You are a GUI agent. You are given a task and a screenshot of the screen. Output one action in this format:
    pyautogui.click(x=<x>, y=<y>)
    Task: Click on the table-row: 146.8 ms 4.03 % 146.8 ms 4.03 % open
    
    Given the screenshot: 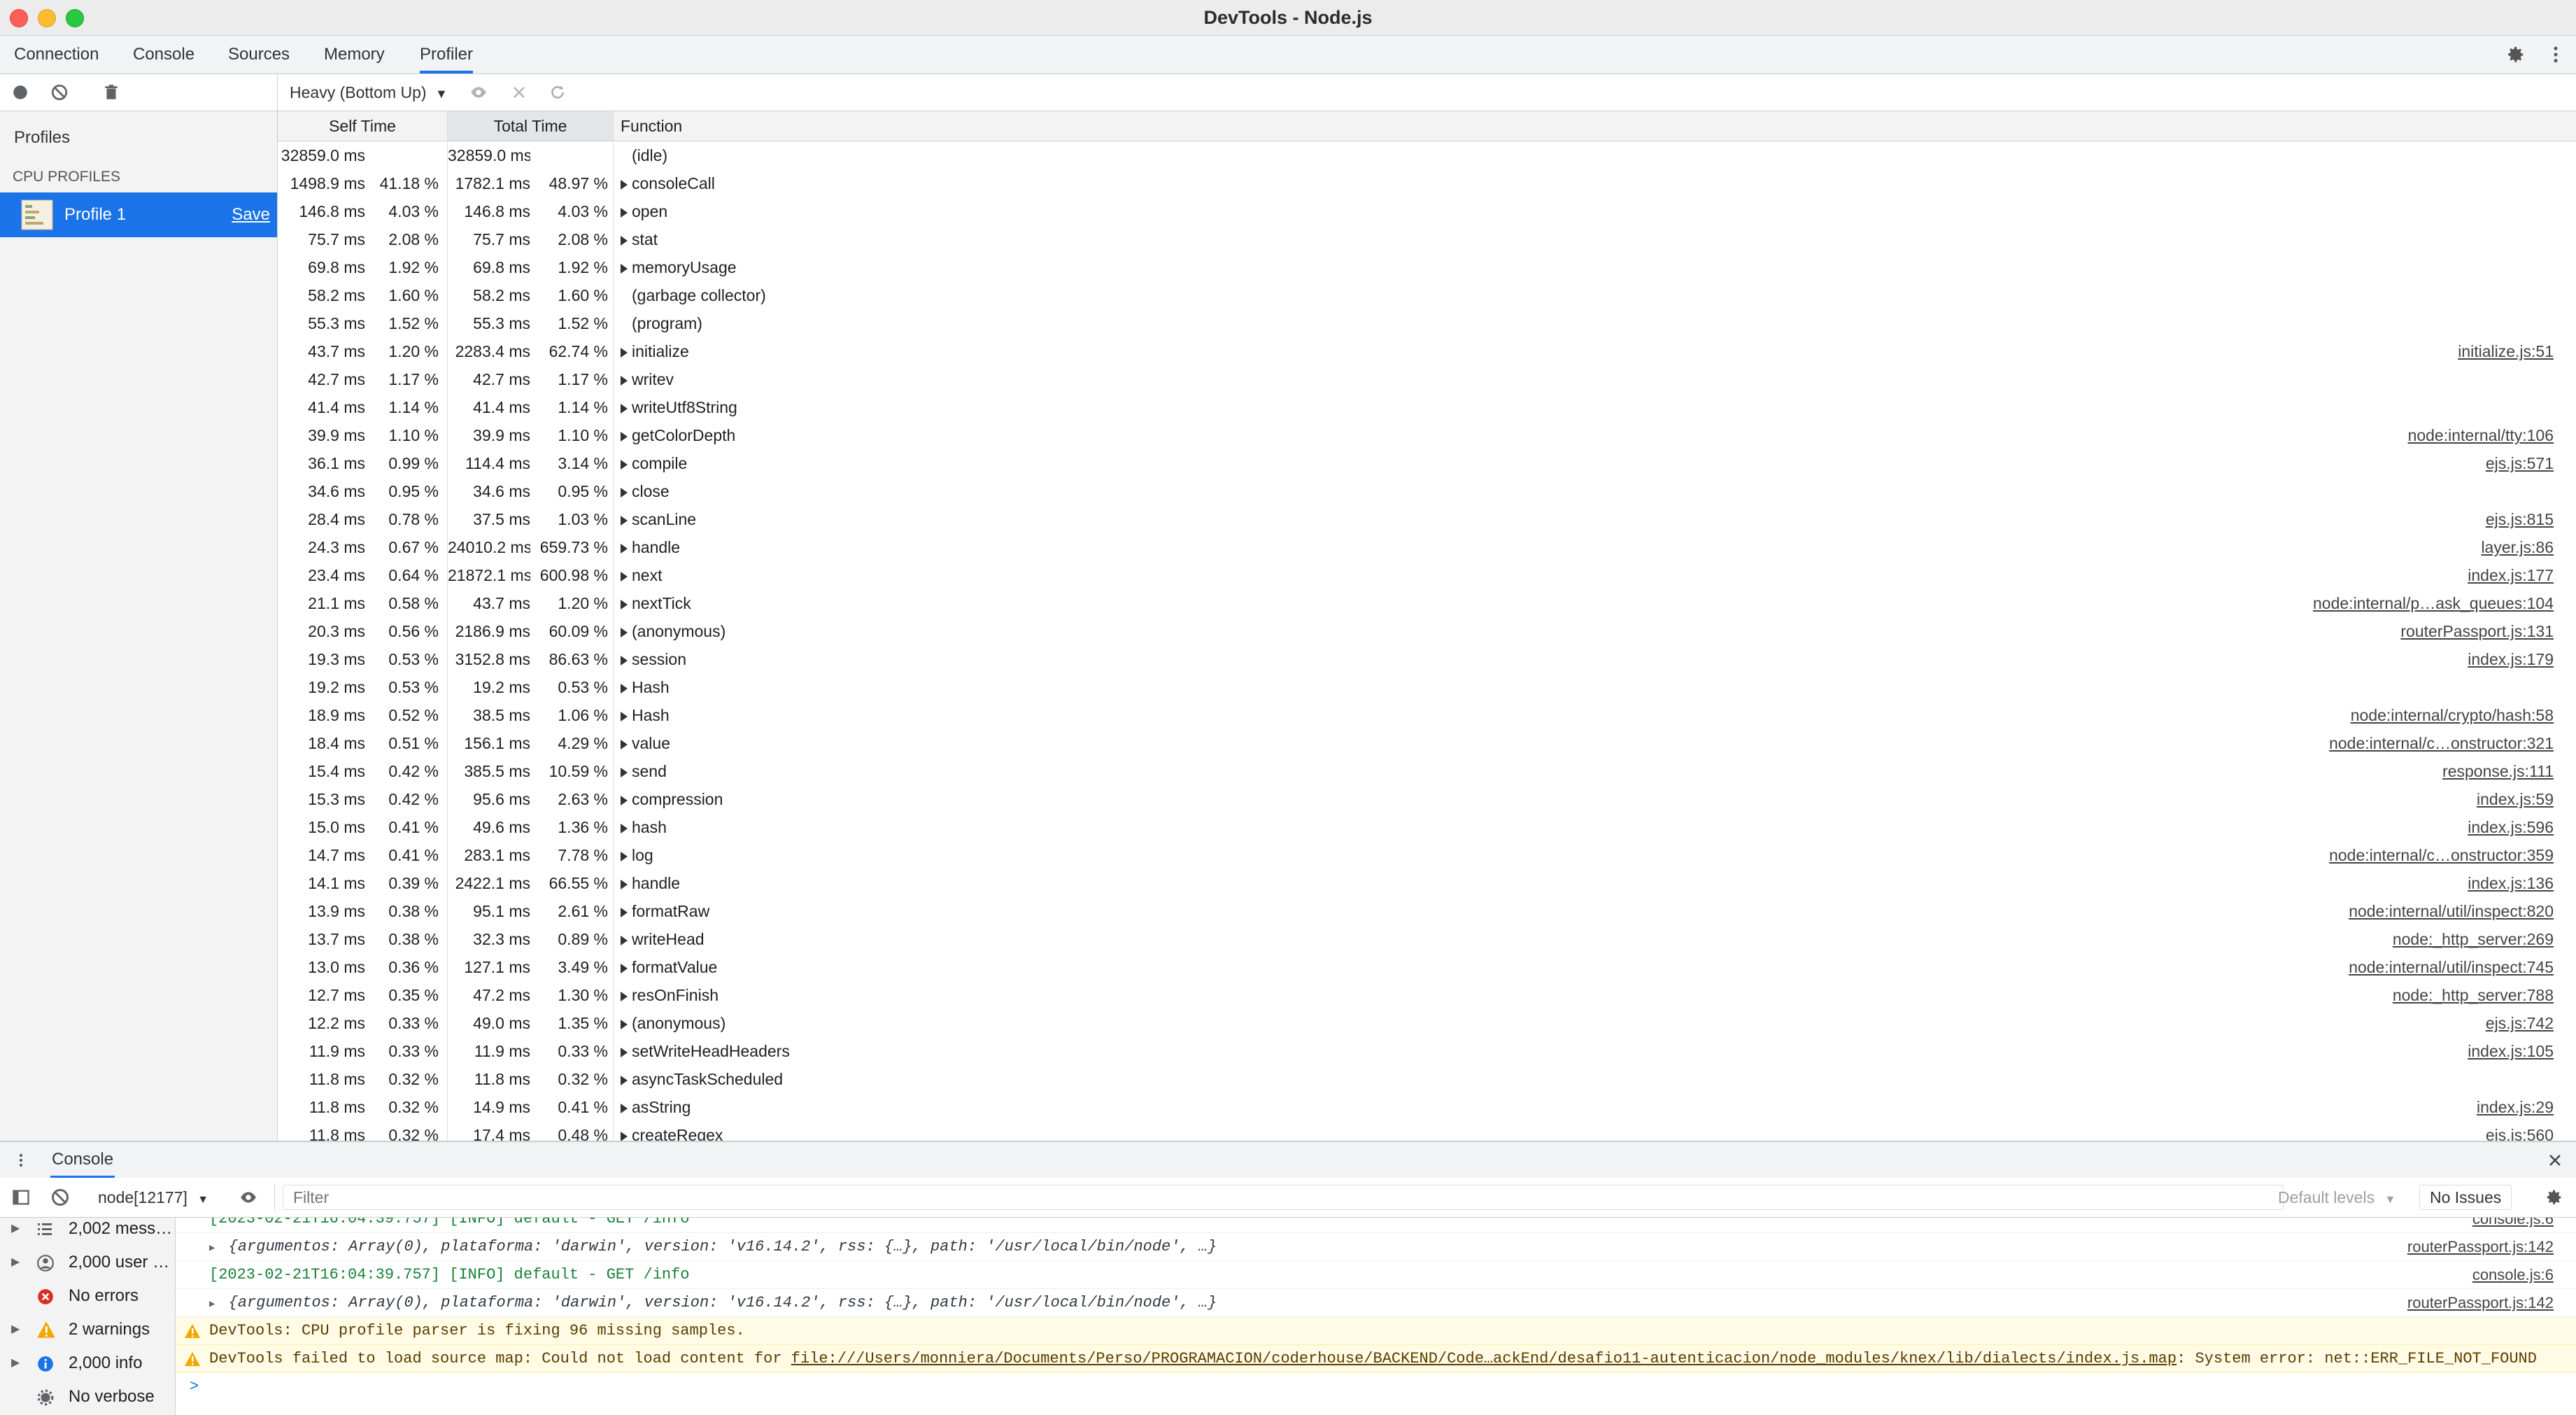 What is the action you would take?
    pyautogui.click(x=1427, y=211)
    